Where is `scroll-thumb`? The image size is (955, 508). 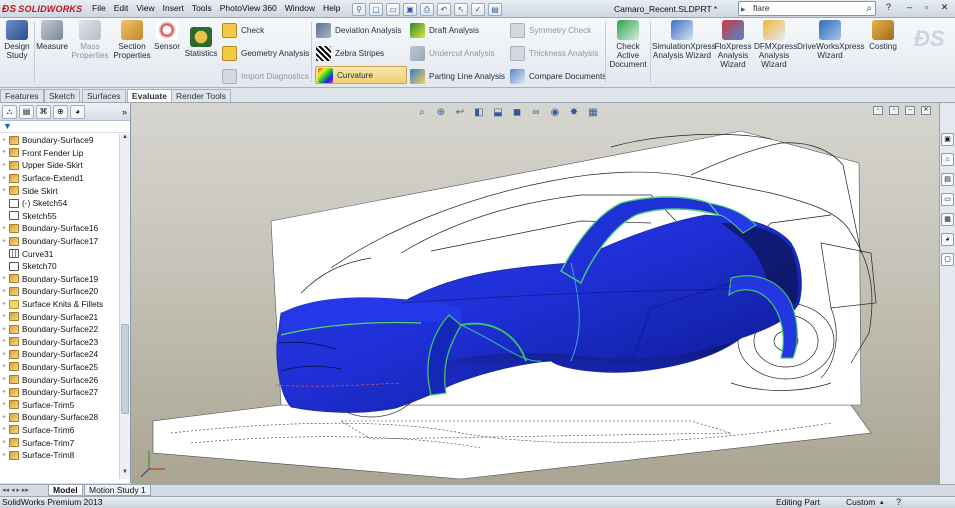
scroll-thumb is located at coordinates (125, 369).